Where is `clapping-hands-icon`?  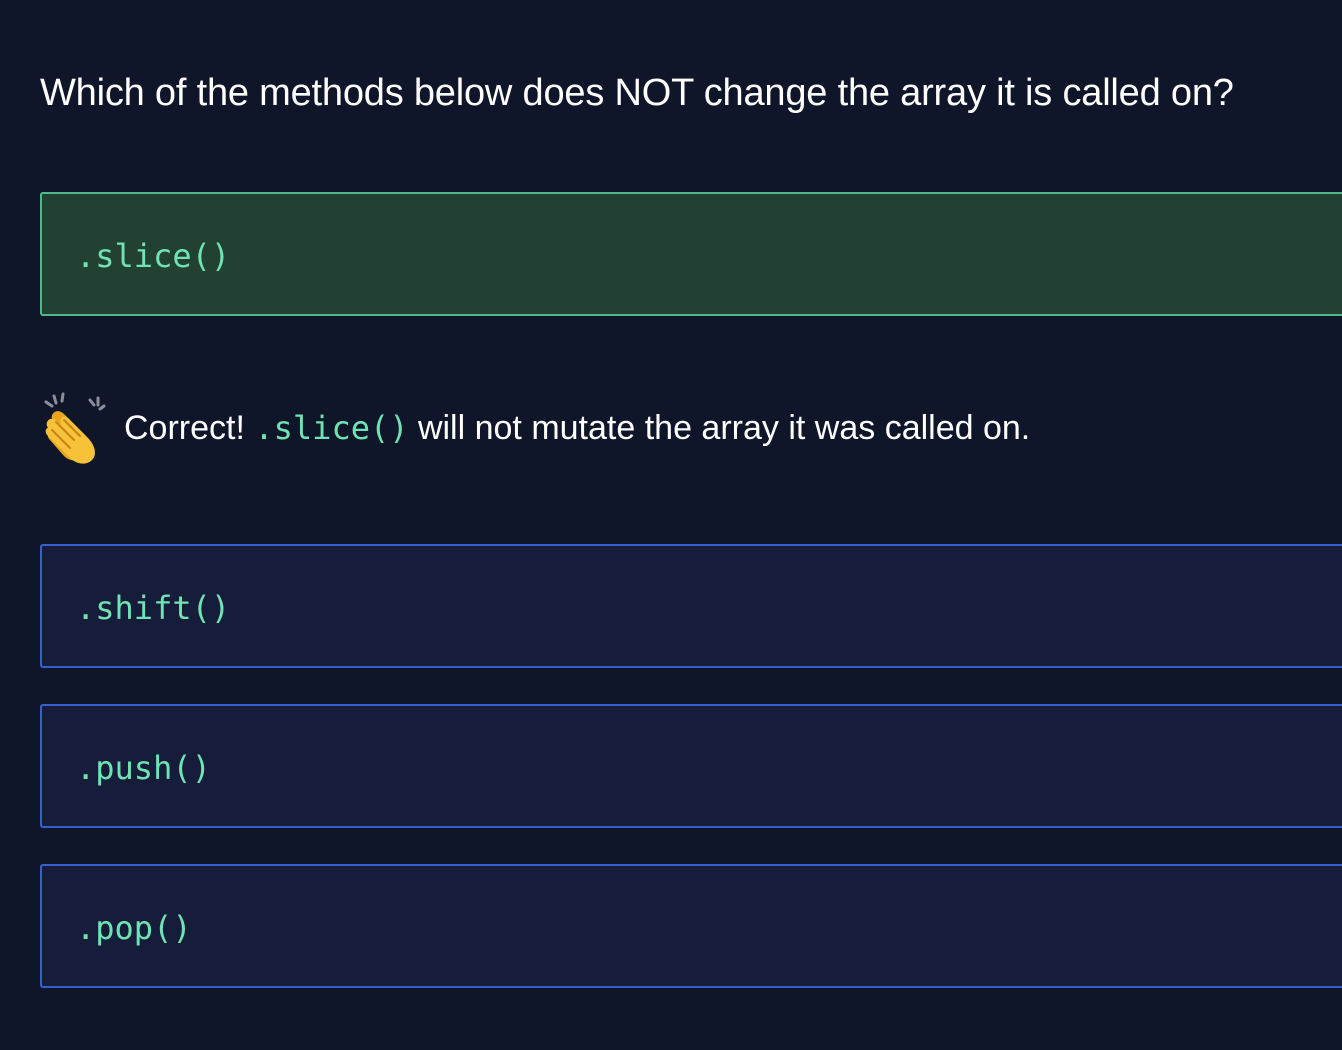 clapping-hands-icon is located at coordinates (75, 428).